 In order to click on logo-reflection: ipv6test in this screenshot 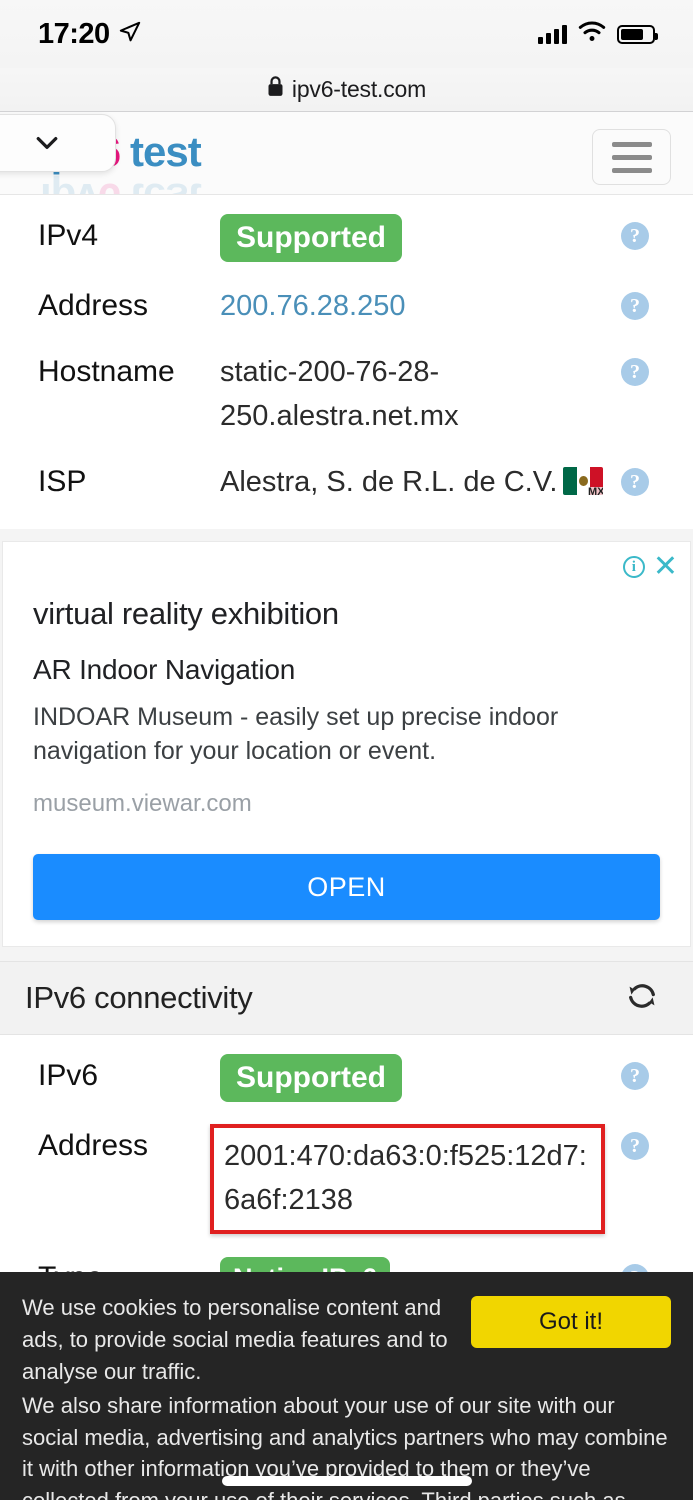, I will do `click(120, 184)`.